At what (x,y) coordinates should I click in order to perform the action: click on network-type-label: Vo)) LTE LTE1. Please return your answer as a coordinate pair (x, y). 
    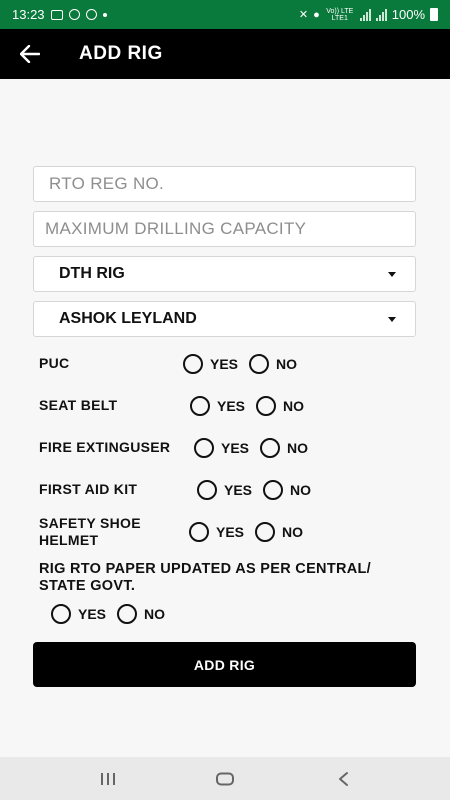
    Looking at the image, I should click on (340, 14).